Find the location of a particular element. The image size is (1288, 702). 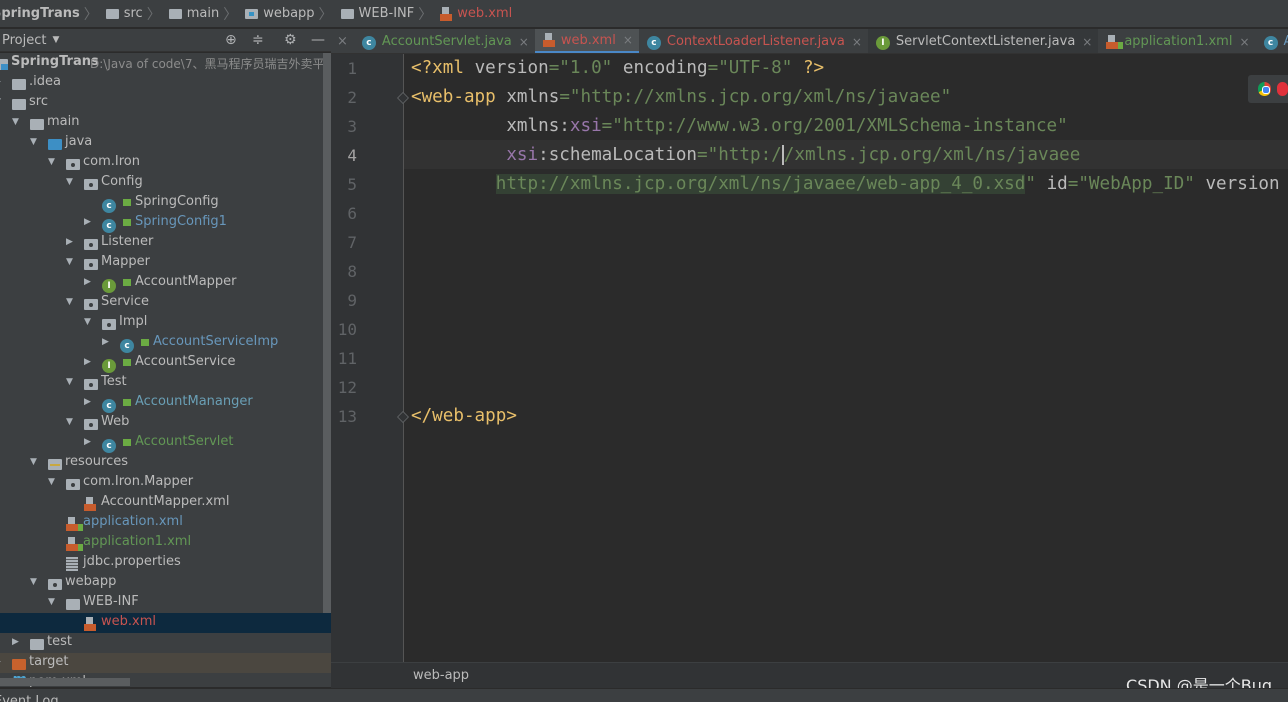

tree-item: ▶ I AccountMapper is located at coordinates (165, 283).